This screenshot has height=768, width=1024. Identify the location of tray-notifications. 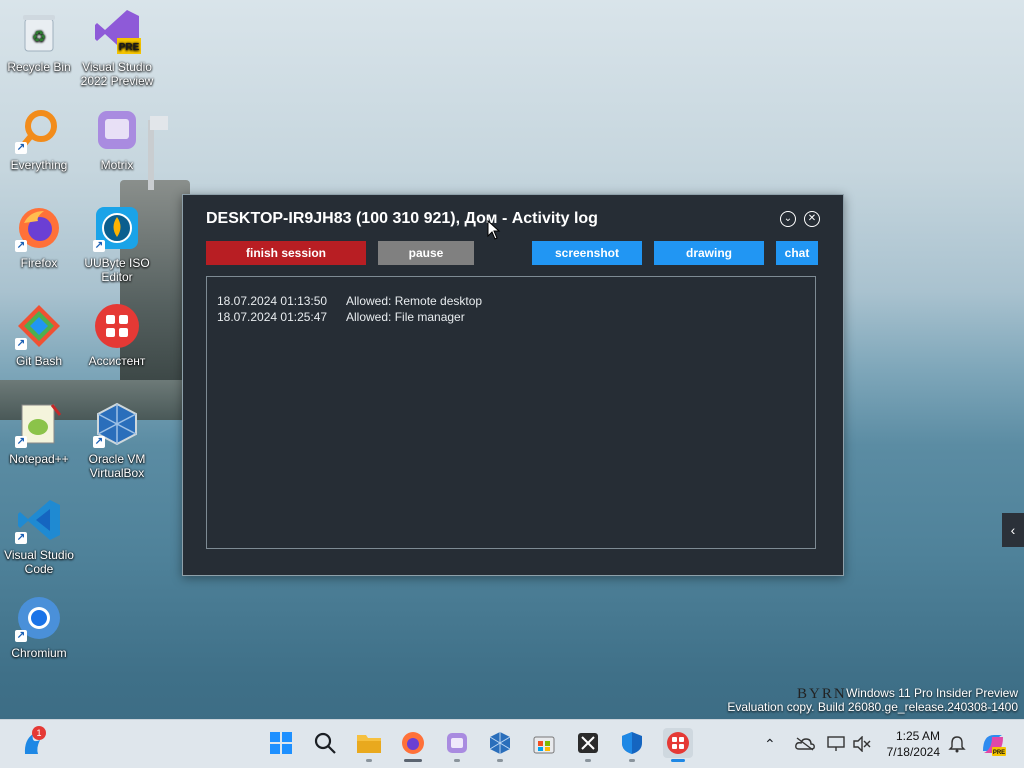
(957, 744).